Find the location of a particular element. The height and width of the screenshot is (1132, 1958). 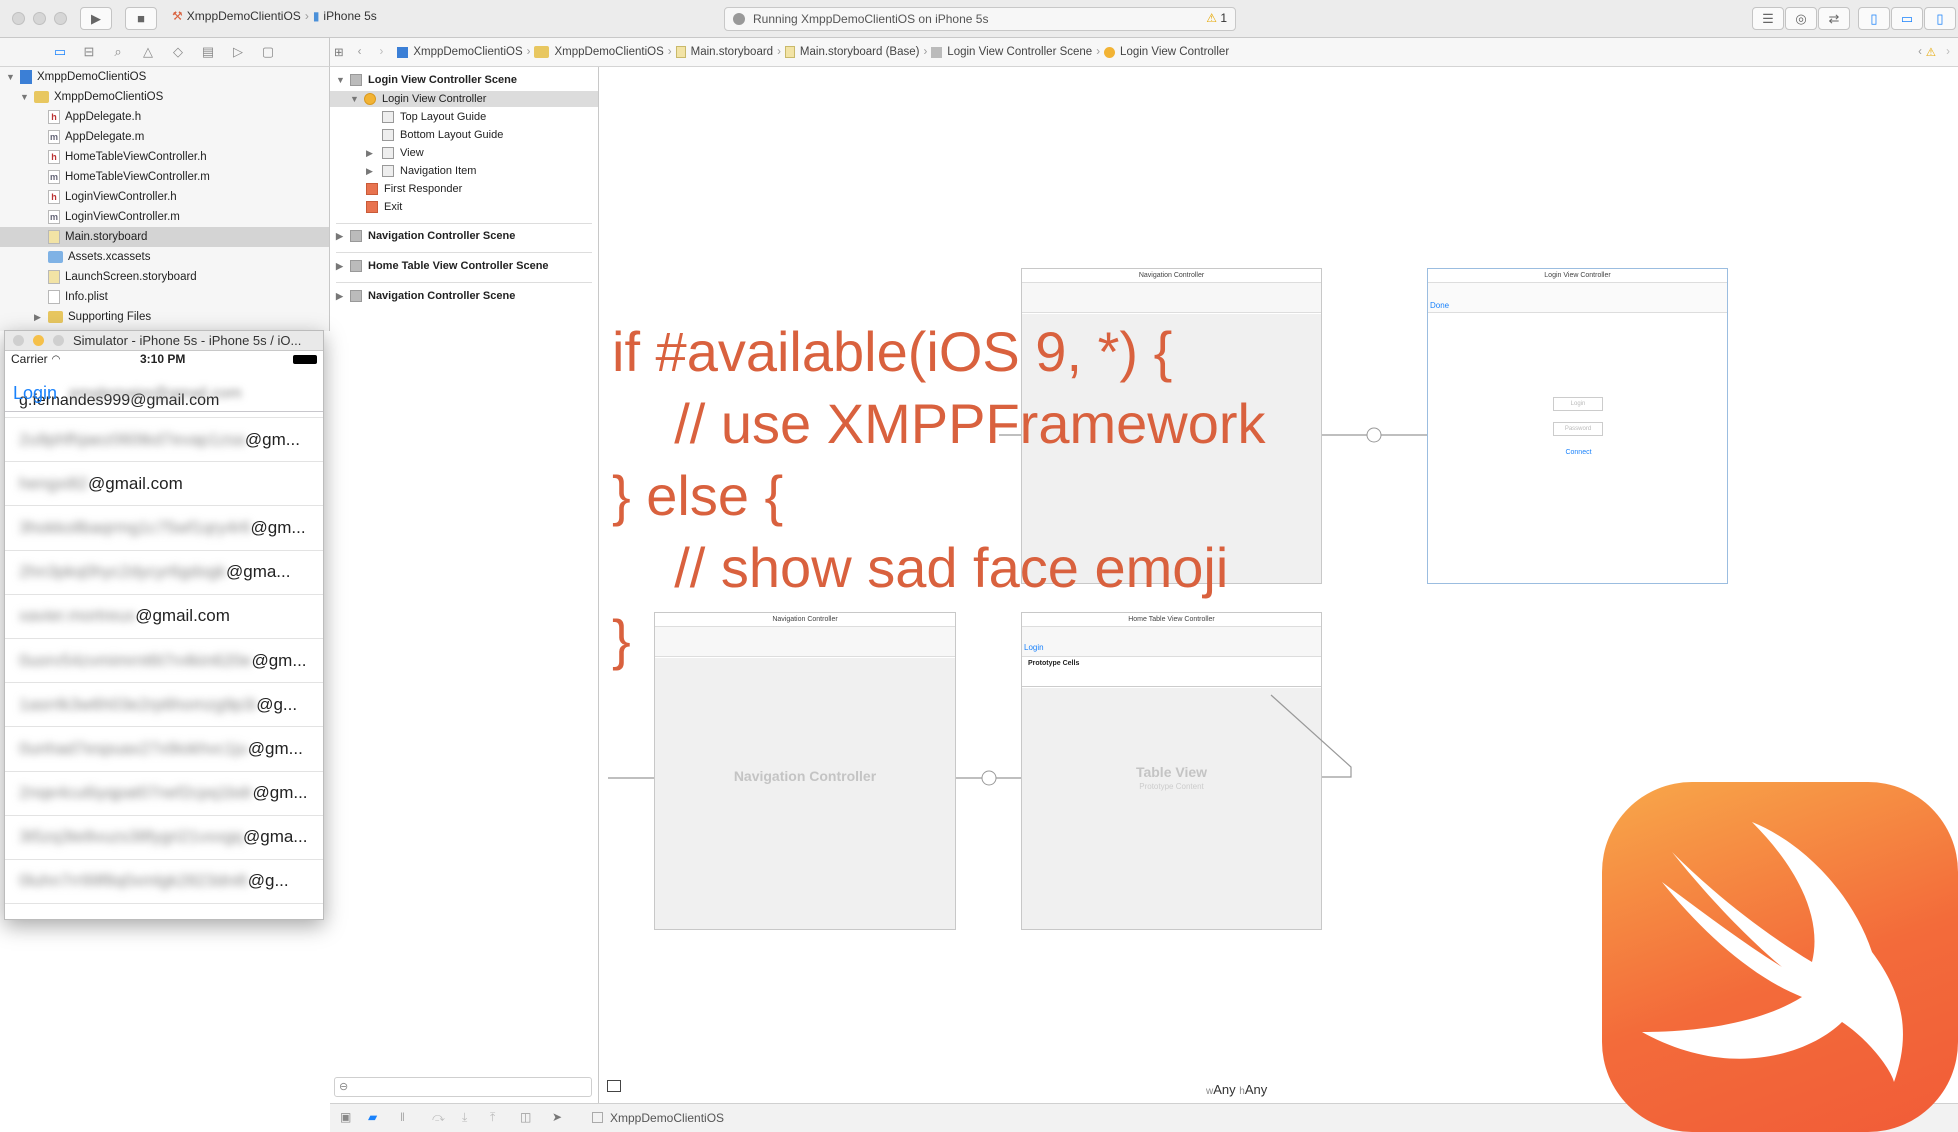

pause-icon: ‖ is located at coordinates (402, 1117).